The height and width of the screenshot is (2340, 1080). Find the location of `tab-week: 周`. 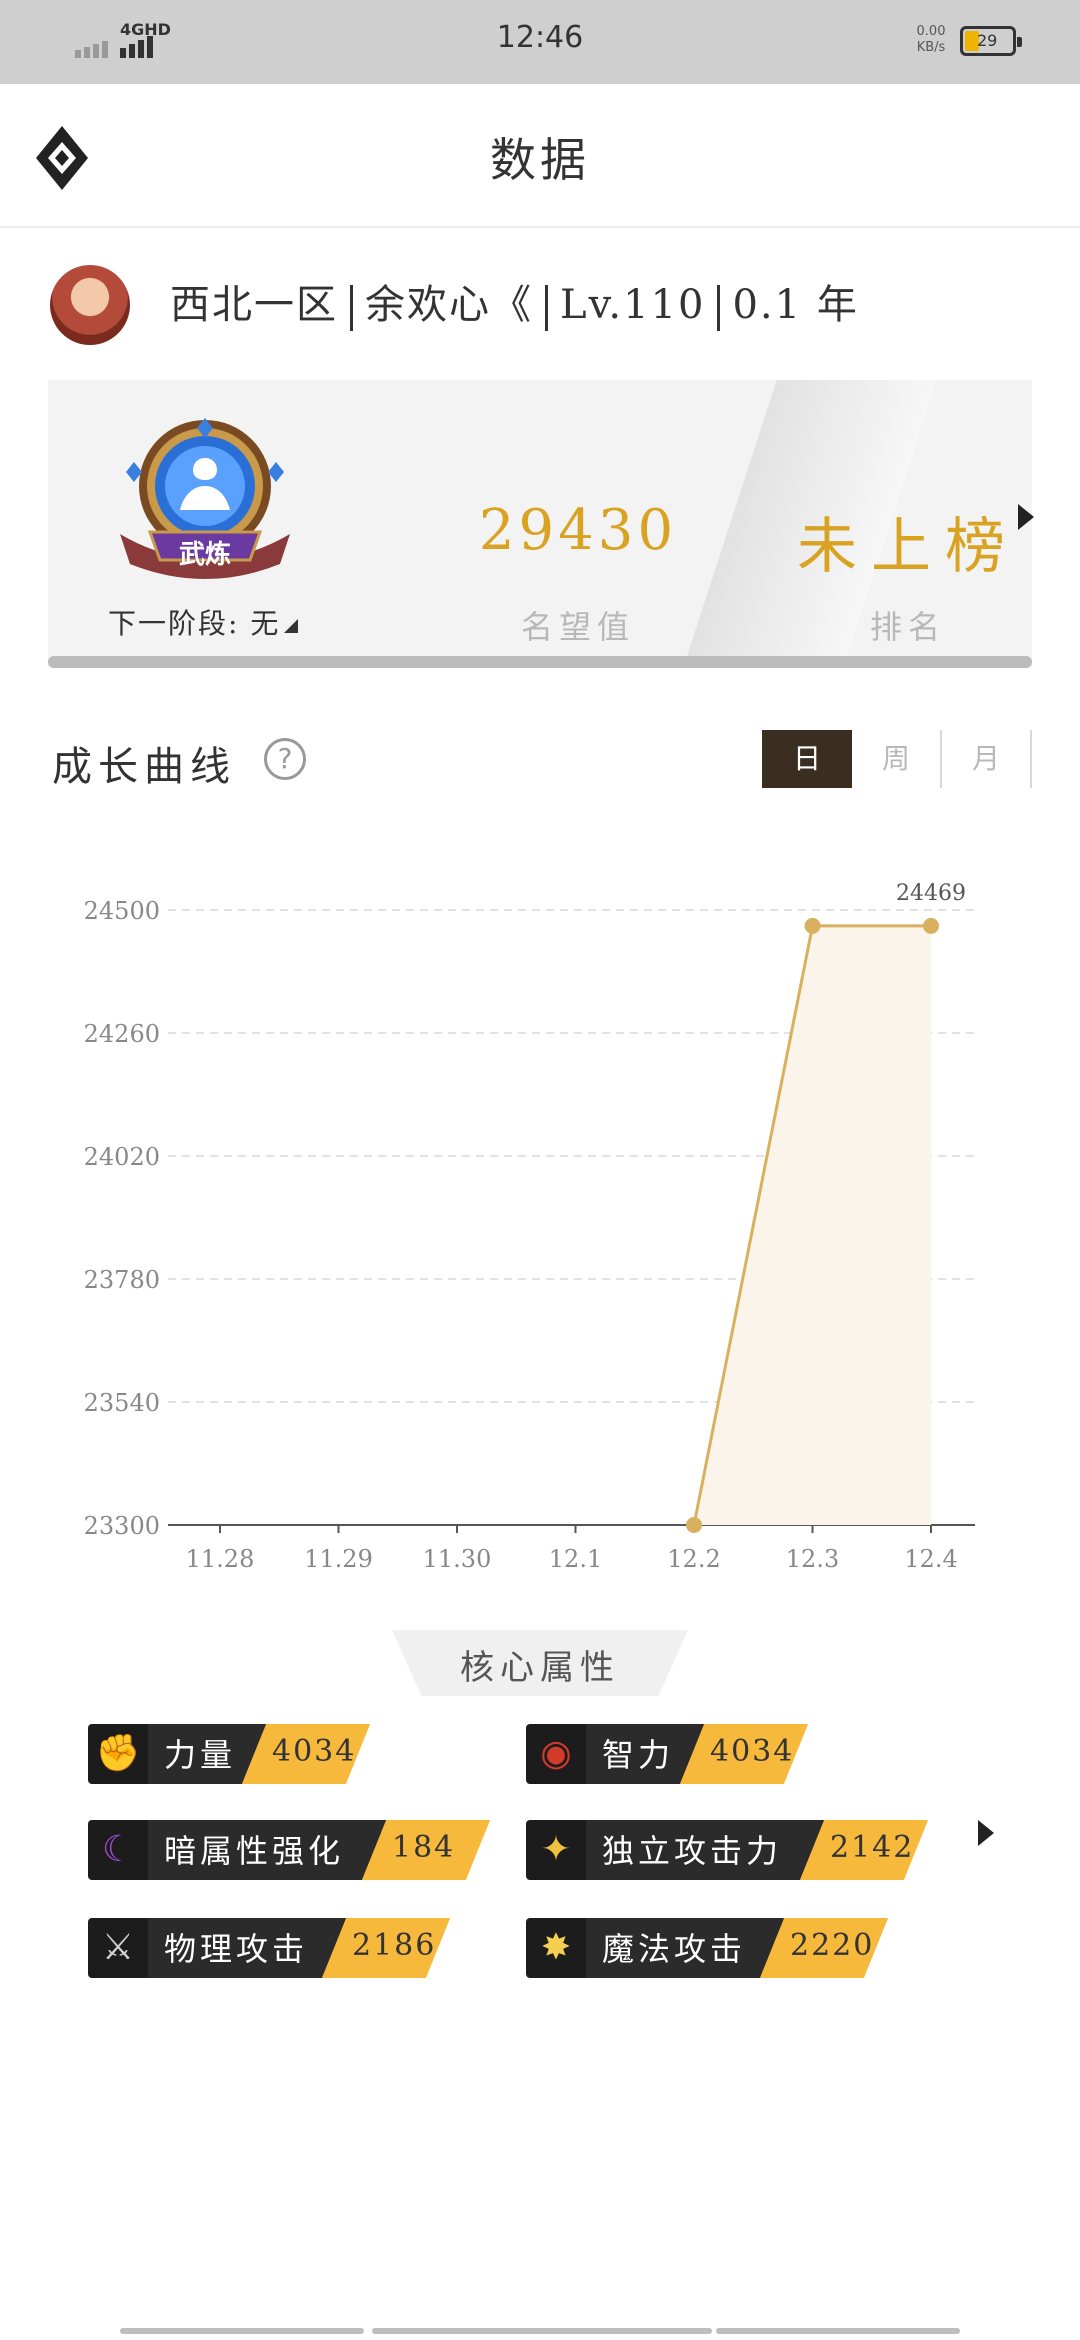

tab-week: 周 is located at coordinates (897, 759).